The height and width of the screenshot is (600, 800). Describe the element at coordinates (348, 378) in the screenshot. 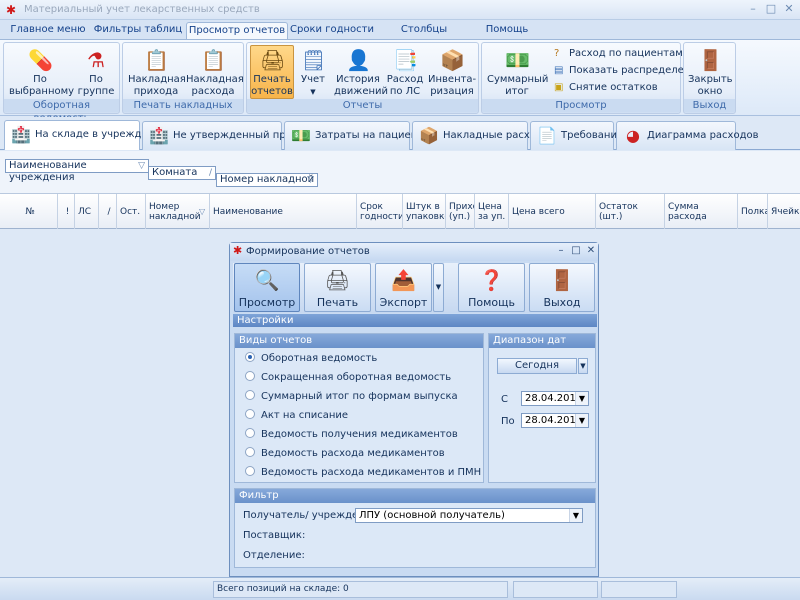

I see `report-type-short-turnover: Сокращенная оборотная ведомость` at that location.